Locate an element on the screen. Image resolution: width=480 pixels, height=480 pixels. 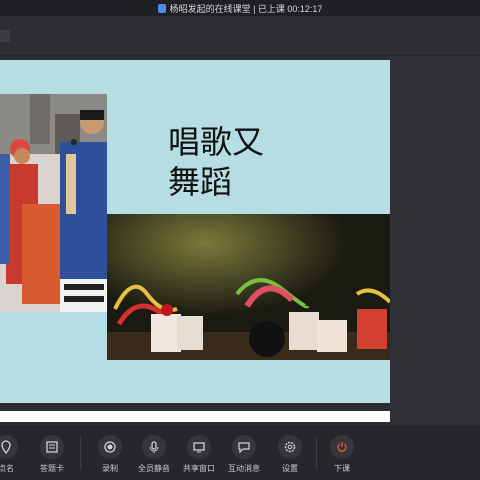
collapse-handle is located at coordinates (5, 36).